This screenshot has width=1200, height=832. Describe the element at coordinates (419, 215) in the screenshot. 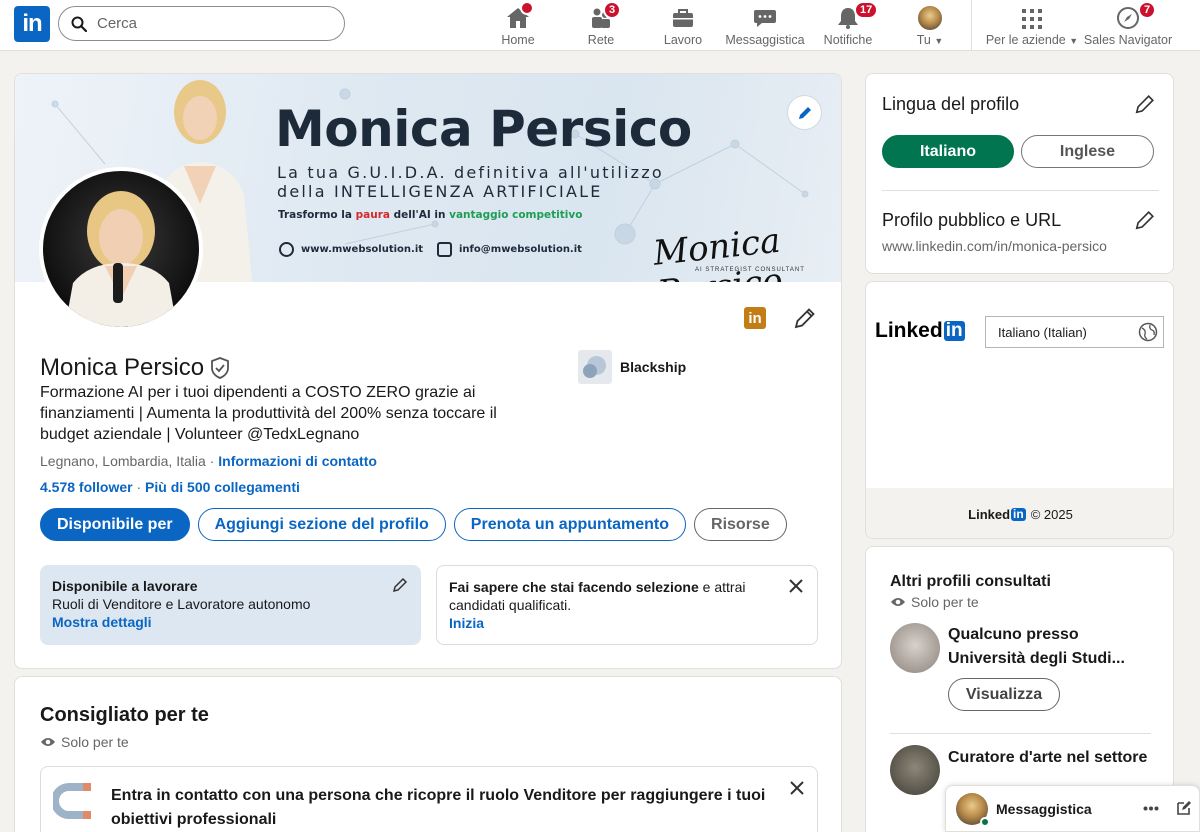

I see `banner-sub-c: dell'AI in` at that location.